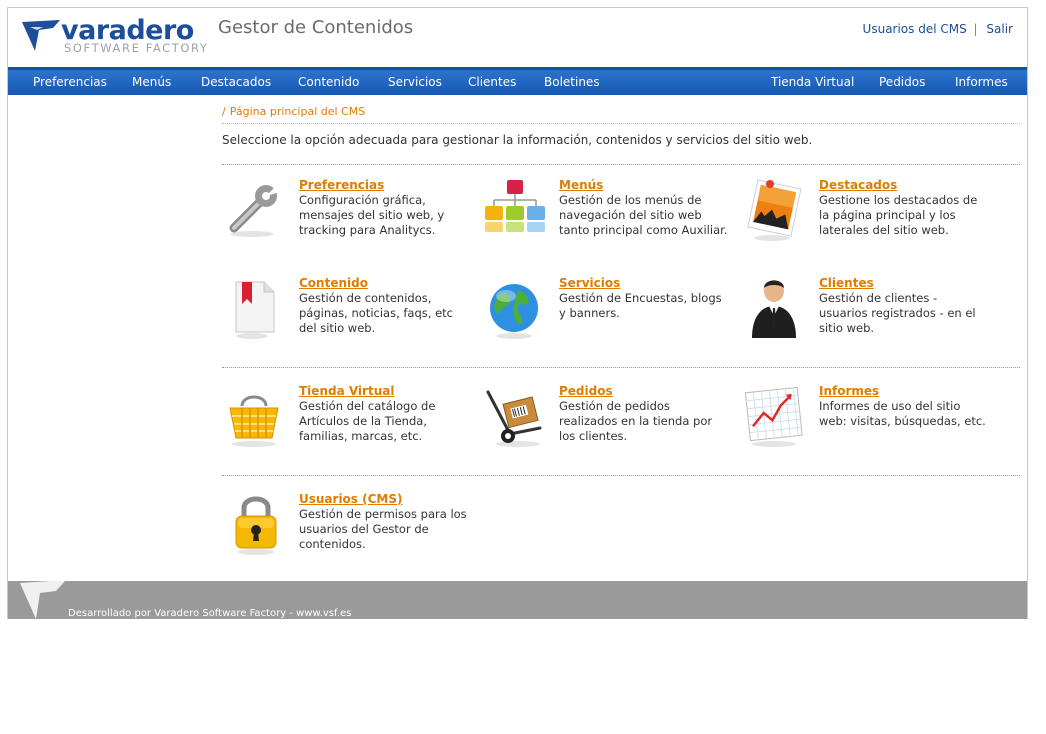 The image size is (1046, 734). Describe the element at coordinates (346, 391) in the screenshot. I see `module-title-tienda-virtual: Tienda Virtual` at that location.